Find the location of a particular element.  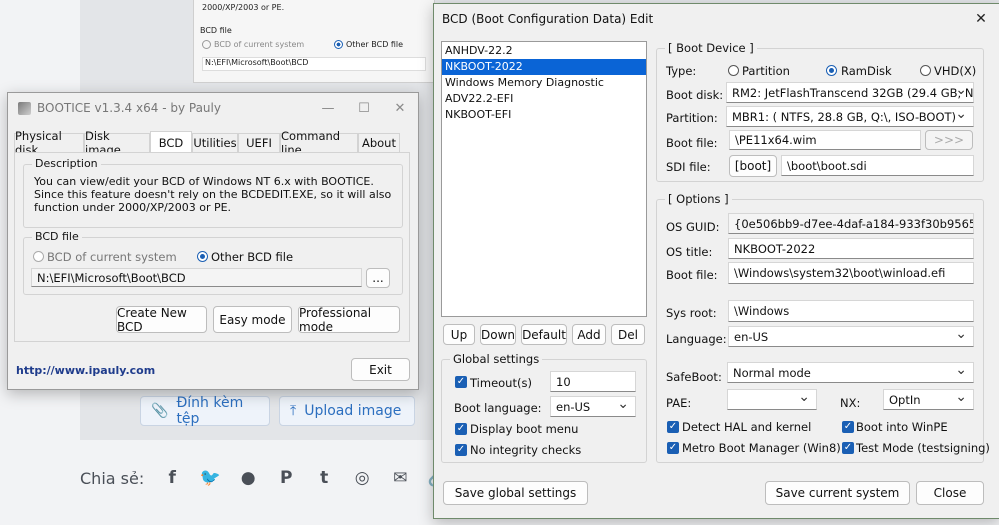

close-button: Close is located at coordinates (950, 493).